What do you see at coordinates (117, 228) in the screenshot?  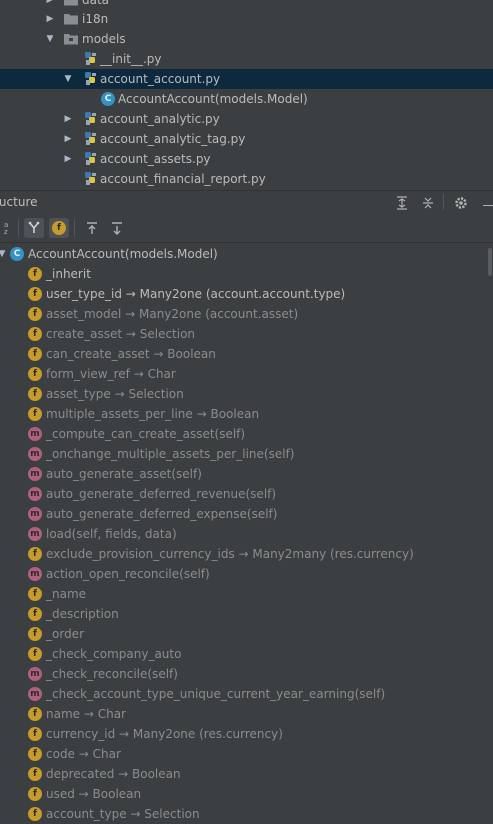 I see `navigate-down-icon` at bounding box center [117, 228].